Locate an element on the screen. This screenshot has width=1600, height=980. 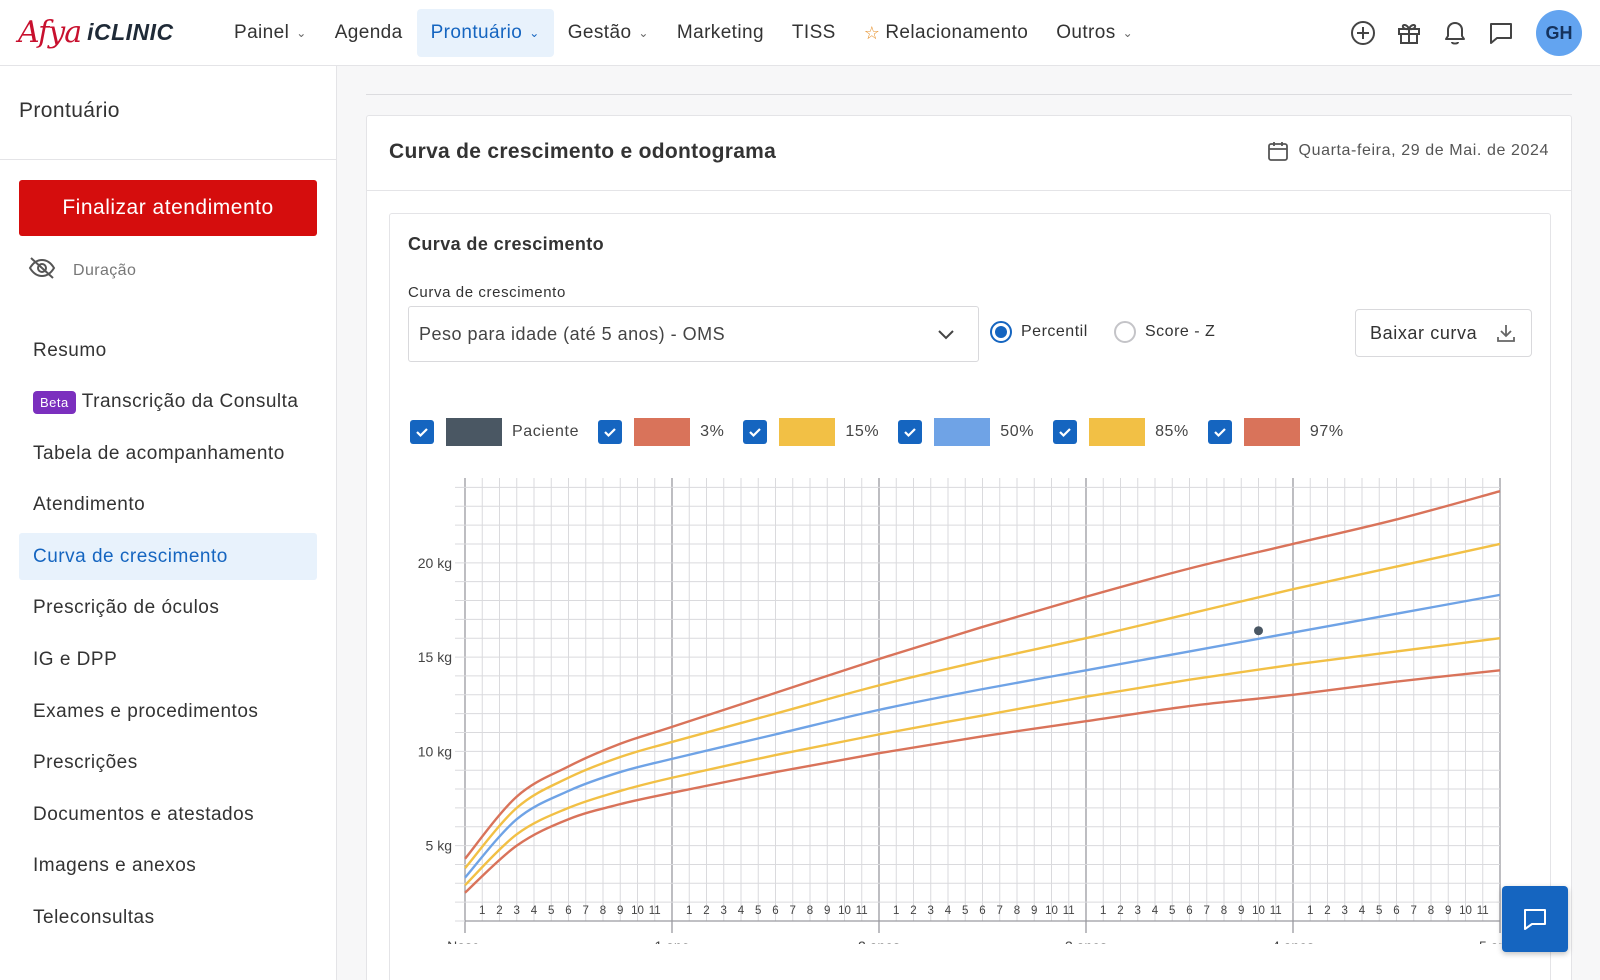
sidebar-item-atendimento: Atendimento is located at coordinates (168, 505).